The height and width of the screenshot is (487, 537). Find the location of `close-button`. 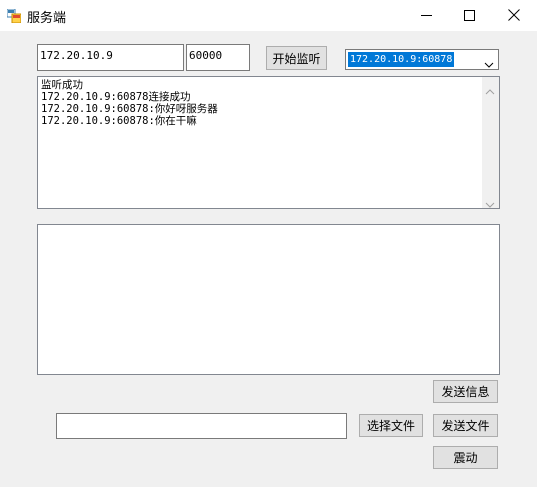

close-button is located at coordinates (514, 15).